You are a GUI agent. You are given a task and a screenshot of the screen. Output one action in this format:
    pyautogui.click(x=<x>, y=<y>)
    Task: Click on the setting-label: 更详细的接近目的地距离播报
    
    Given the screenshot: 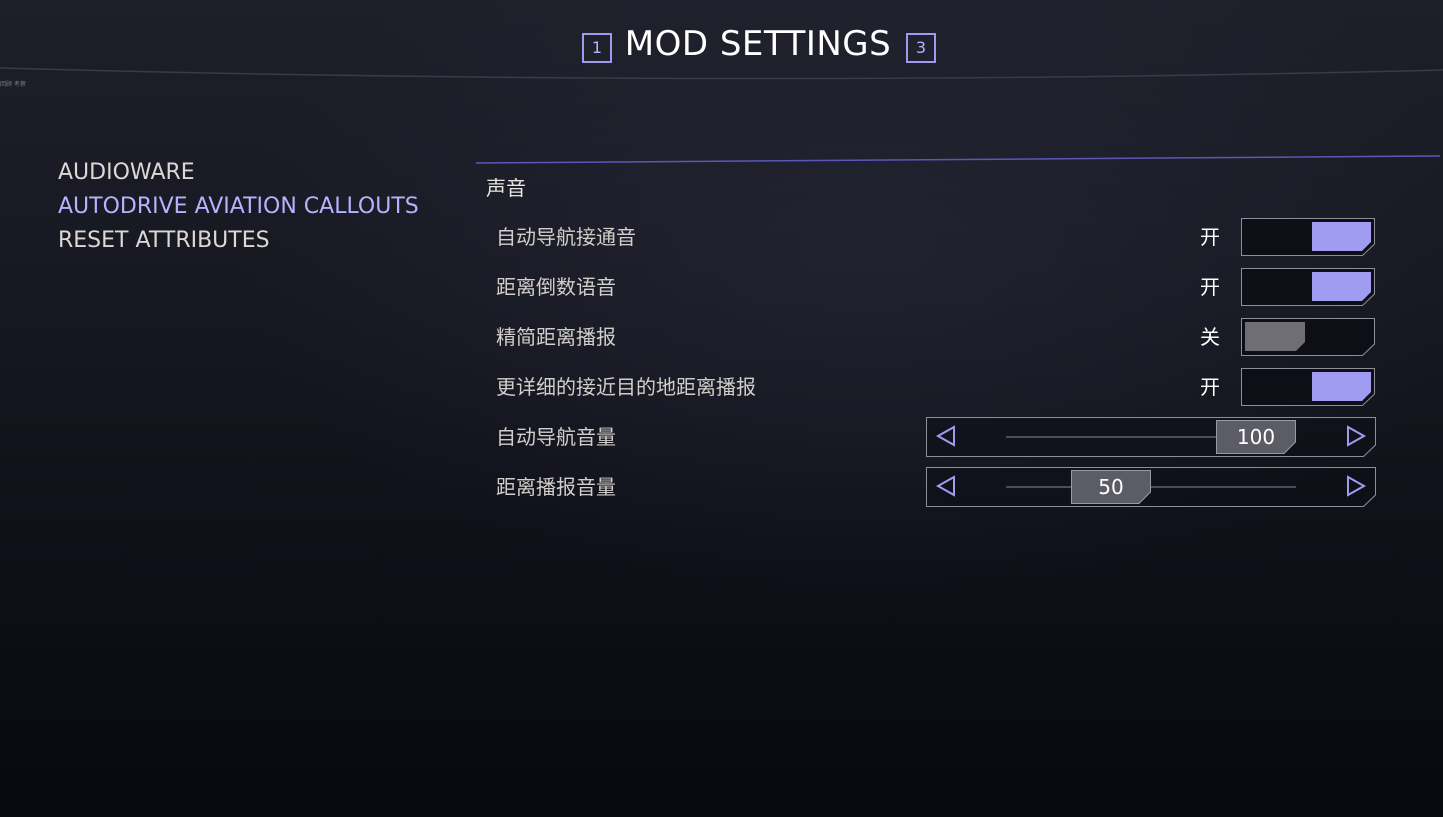 What is the action you would take?
    pyautogui.click(x=626, y=387)
    